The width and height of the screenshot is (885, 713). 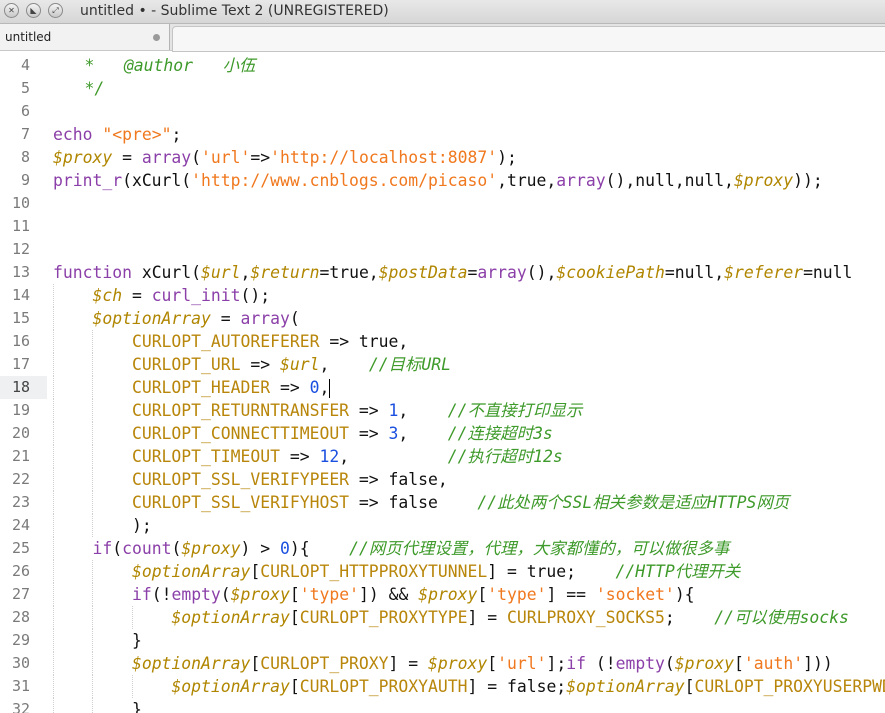 I want to click on code-token: //此处两个SSL相关参数是适应HTTPS网页, so click(x=633, y=502).